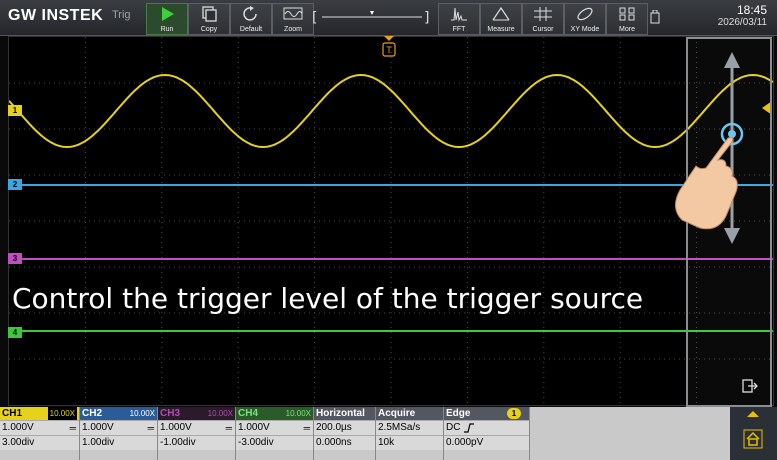 Image resolution: width=777 pixels, height=460 pixels. I want to click on ch3-probe: 10.00X, so click(220, 413).